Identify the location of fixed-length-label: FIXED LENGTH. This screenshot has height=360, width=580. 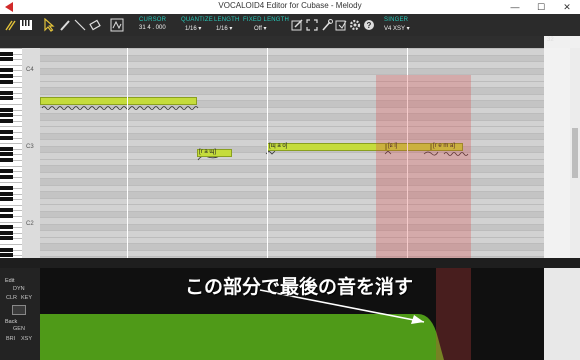
(266, 20).